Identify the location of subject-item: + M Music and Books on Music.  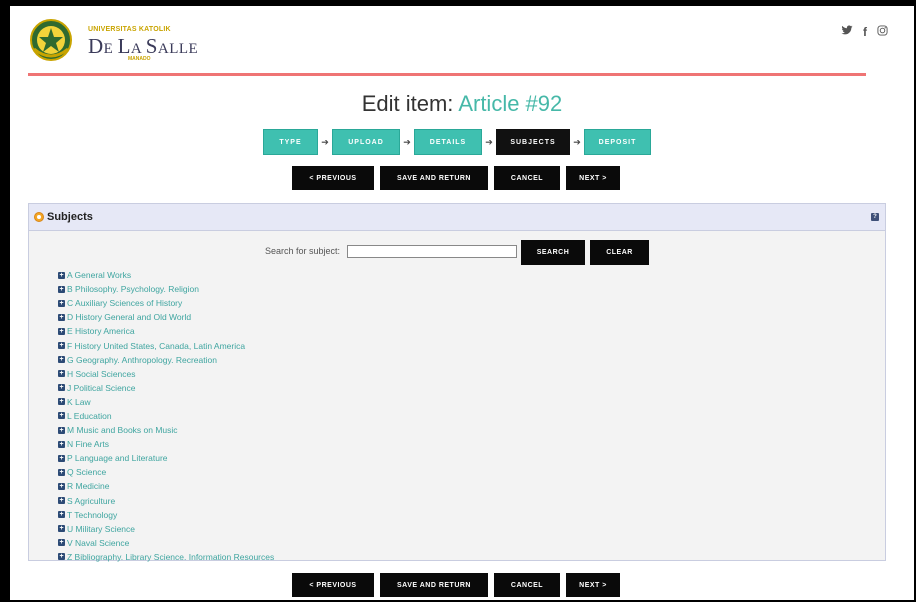
(166, 430).